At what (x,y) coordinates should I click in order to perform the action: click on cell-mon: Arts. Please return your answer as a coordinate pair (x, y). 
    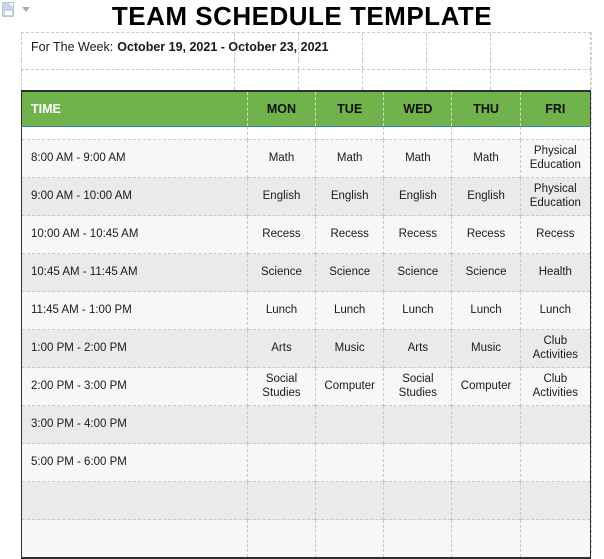
    Looking at the image, I should click on (281, 348).